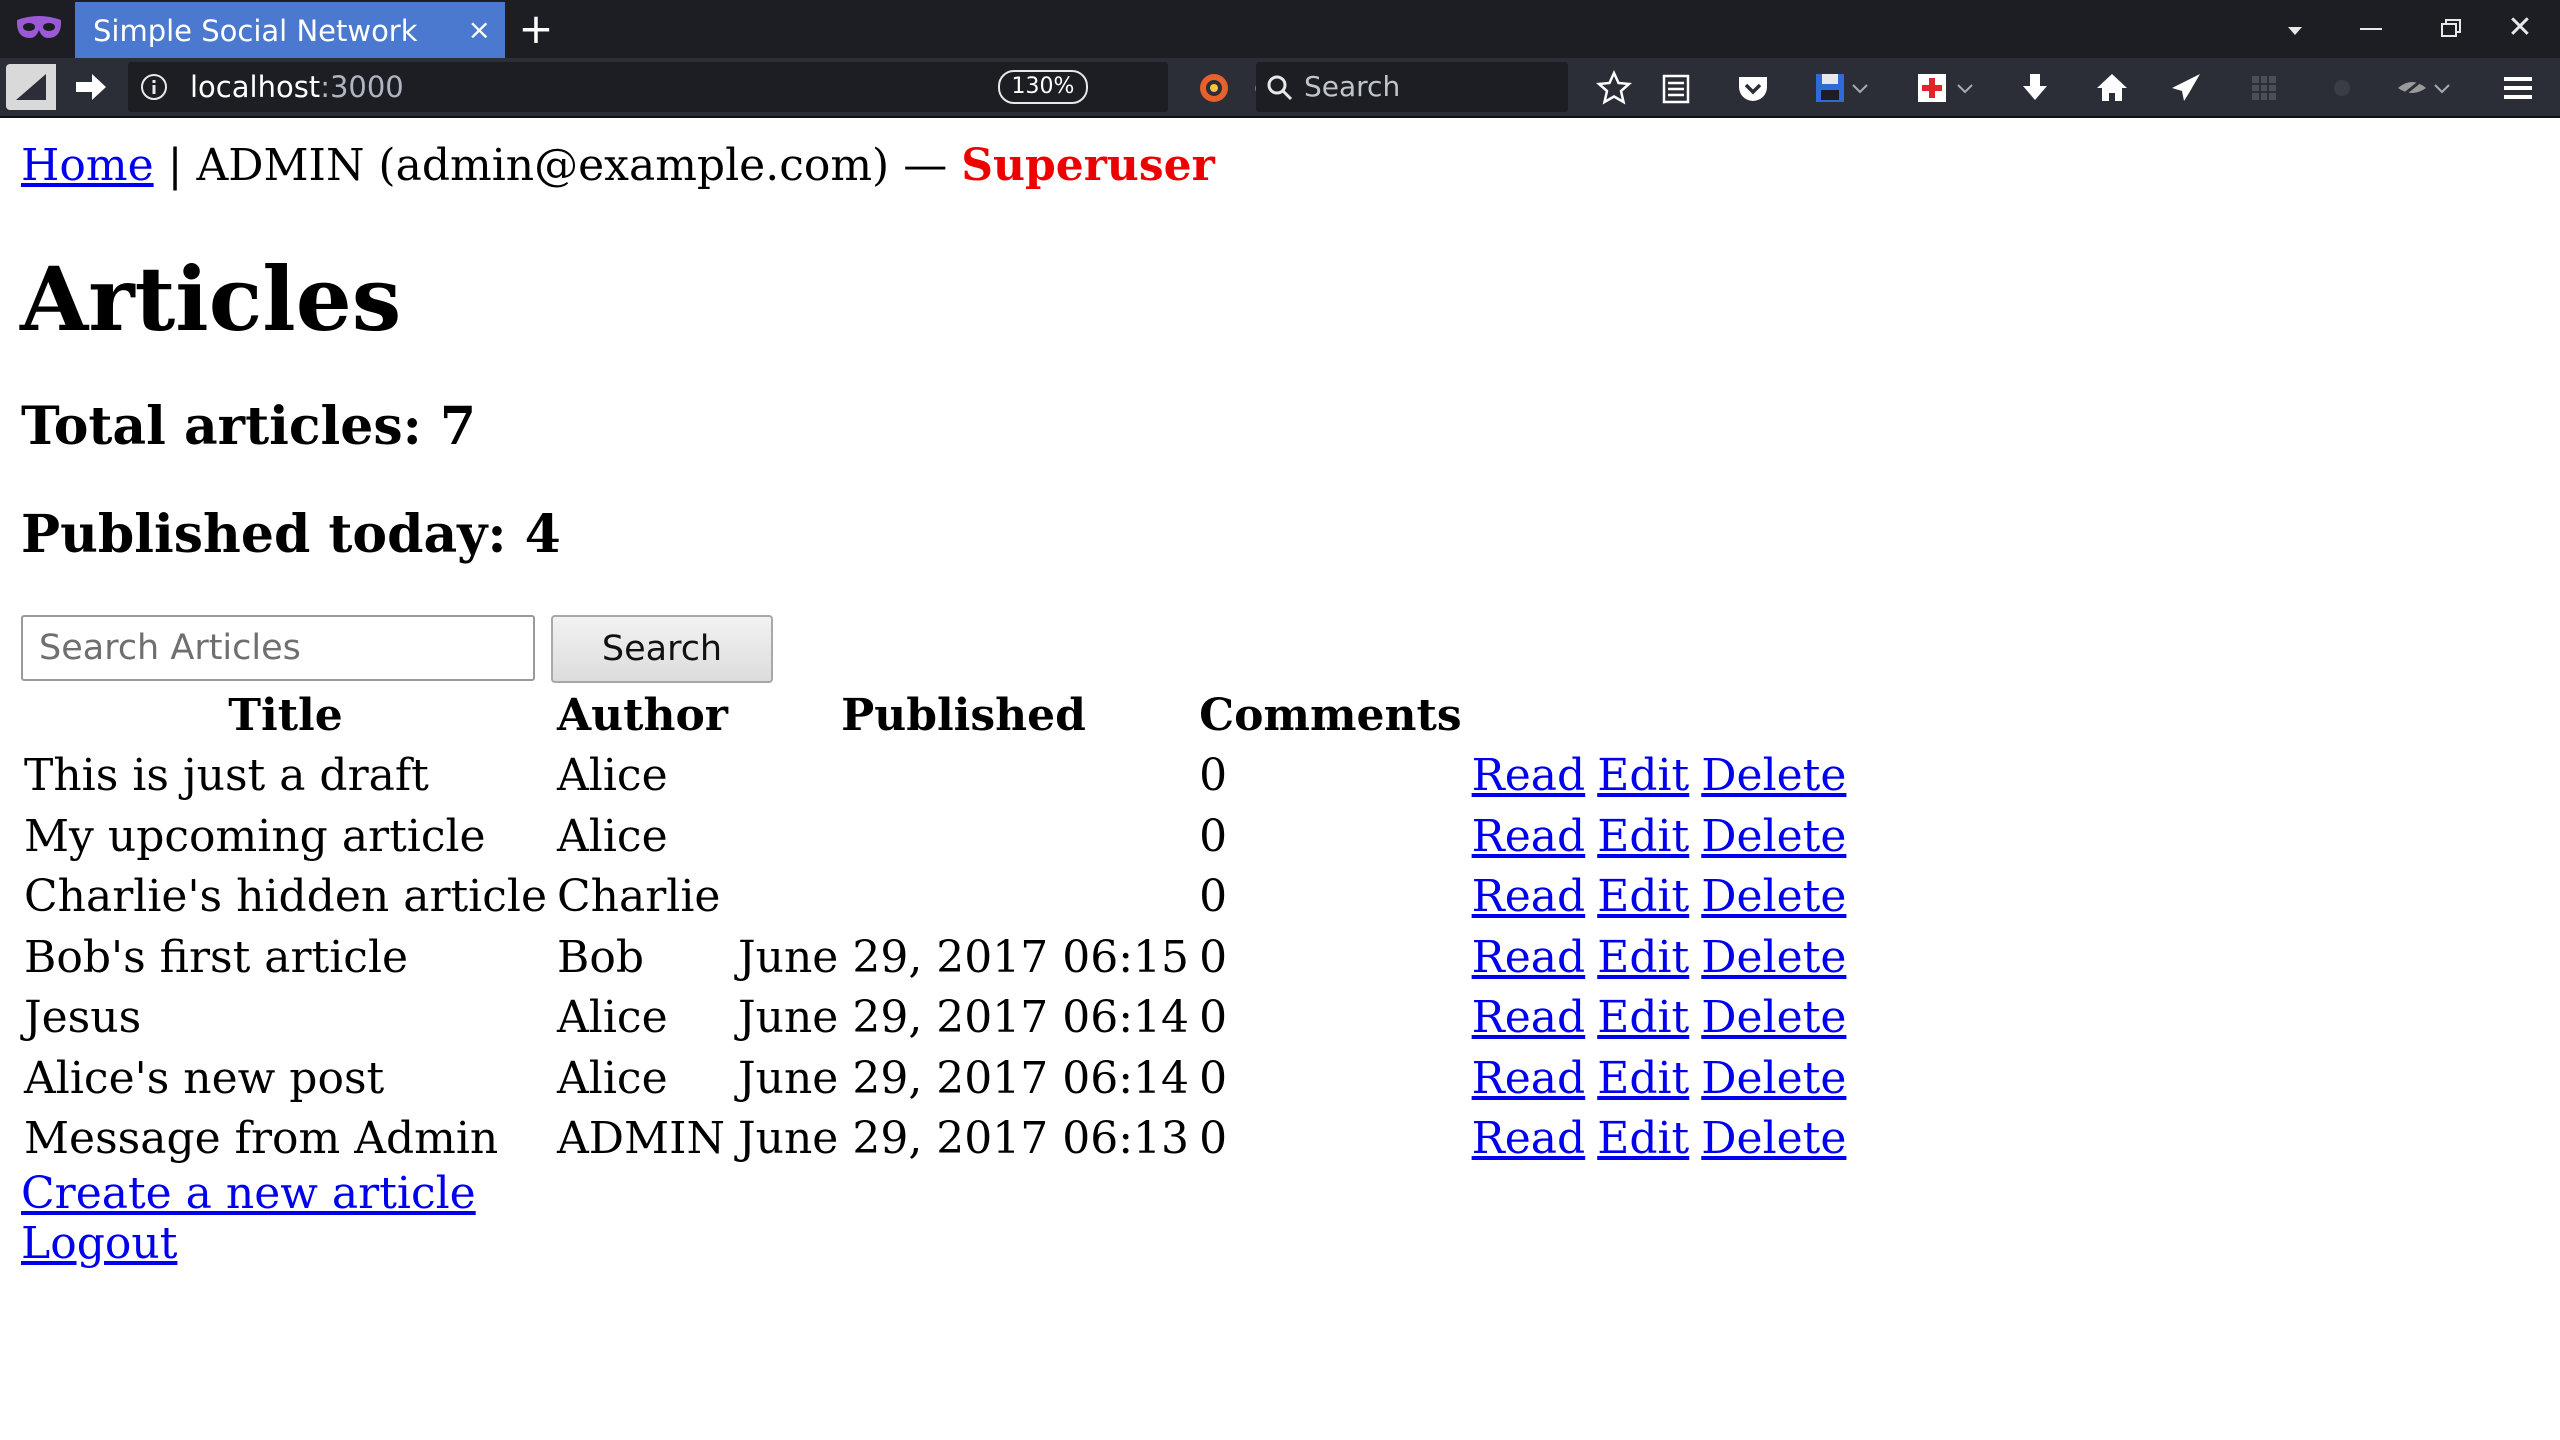  Describe the element at coordinates (290, 30) in the screenshot. I see `tab-simple-social-network: Simple Social Network ×` at that location.